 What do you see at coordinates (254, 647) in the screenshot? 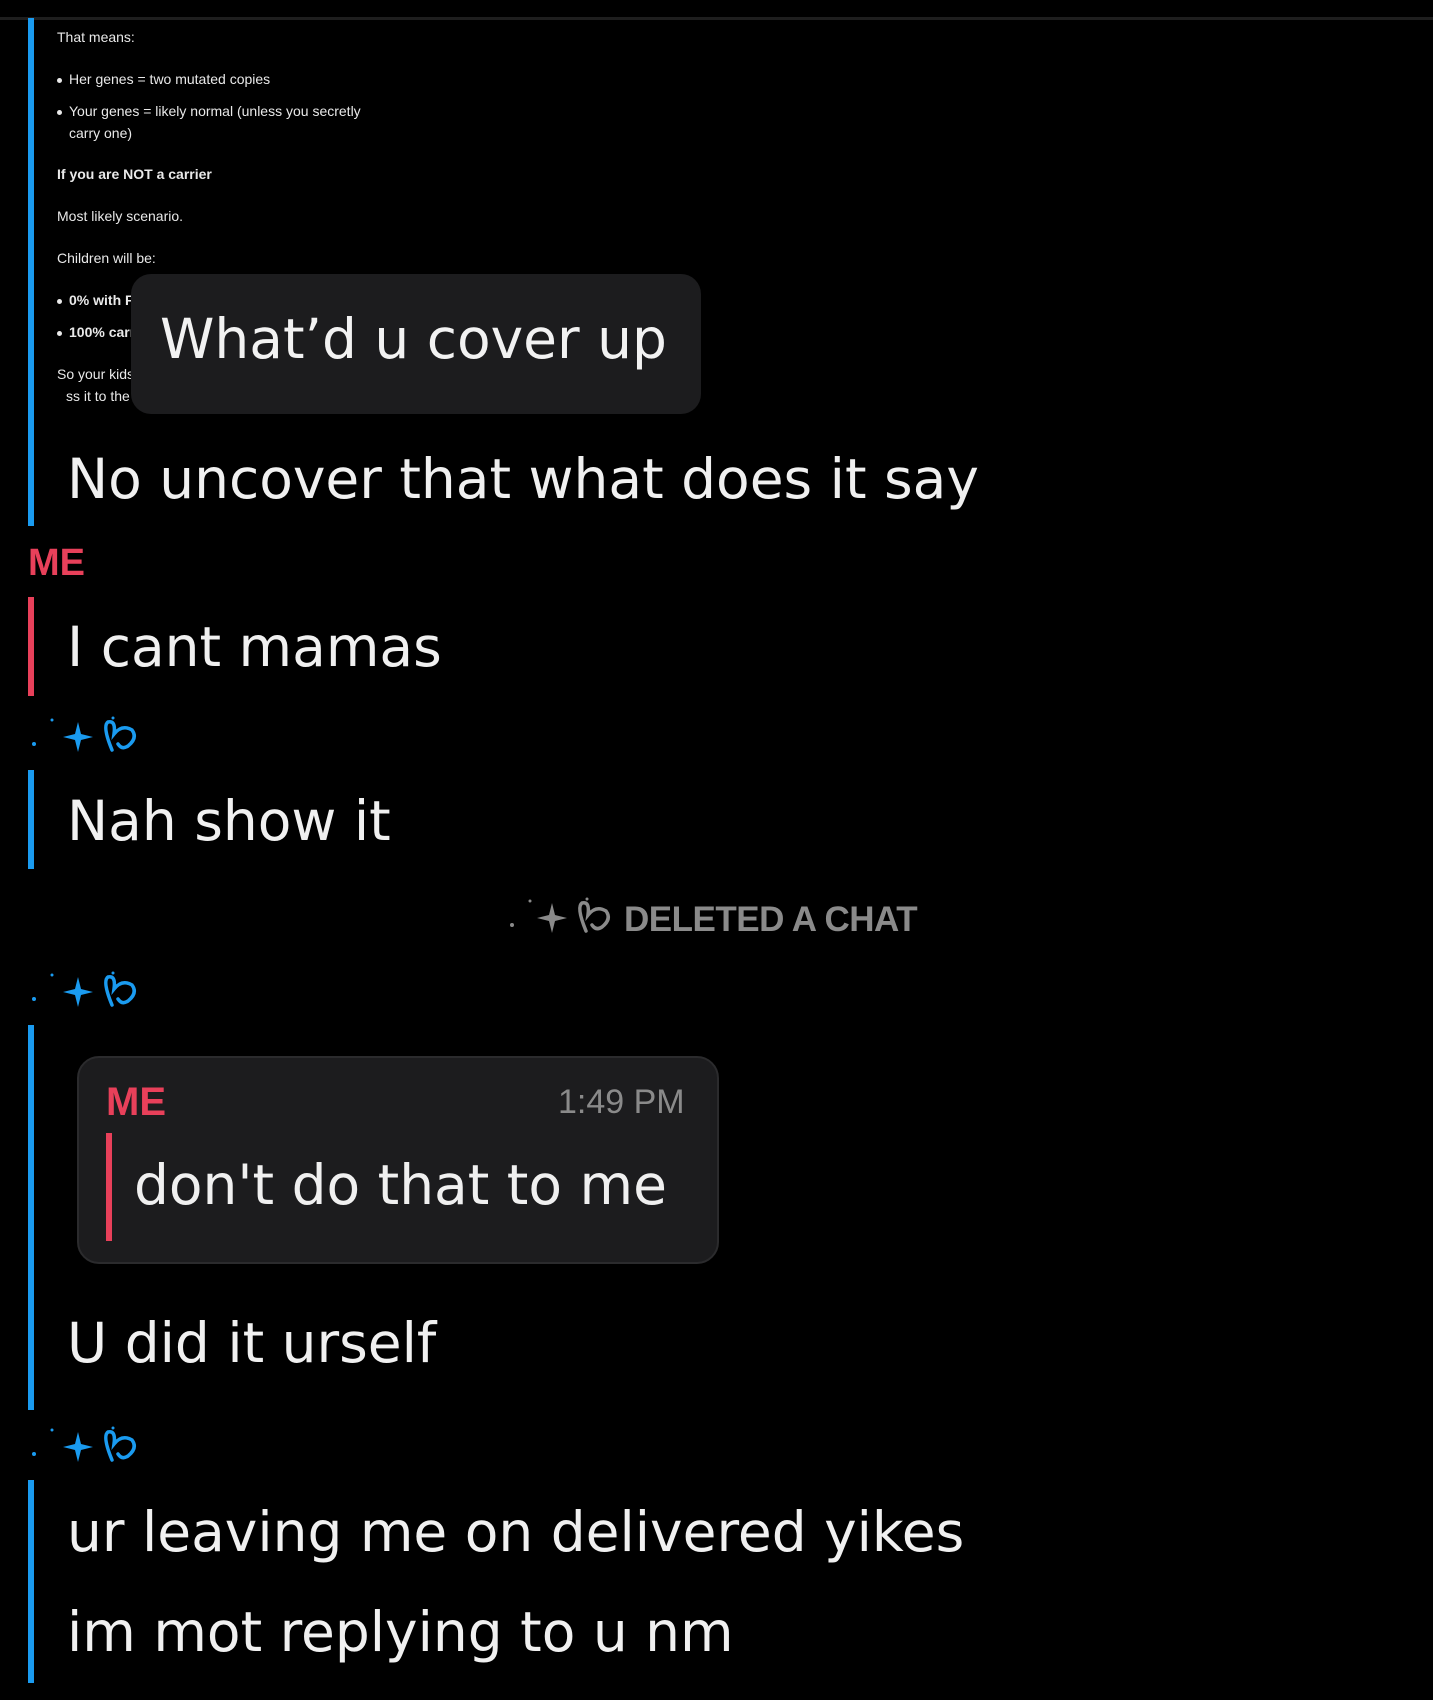
I see `message-text: I cant mamas` at bounding box center [254, 647].